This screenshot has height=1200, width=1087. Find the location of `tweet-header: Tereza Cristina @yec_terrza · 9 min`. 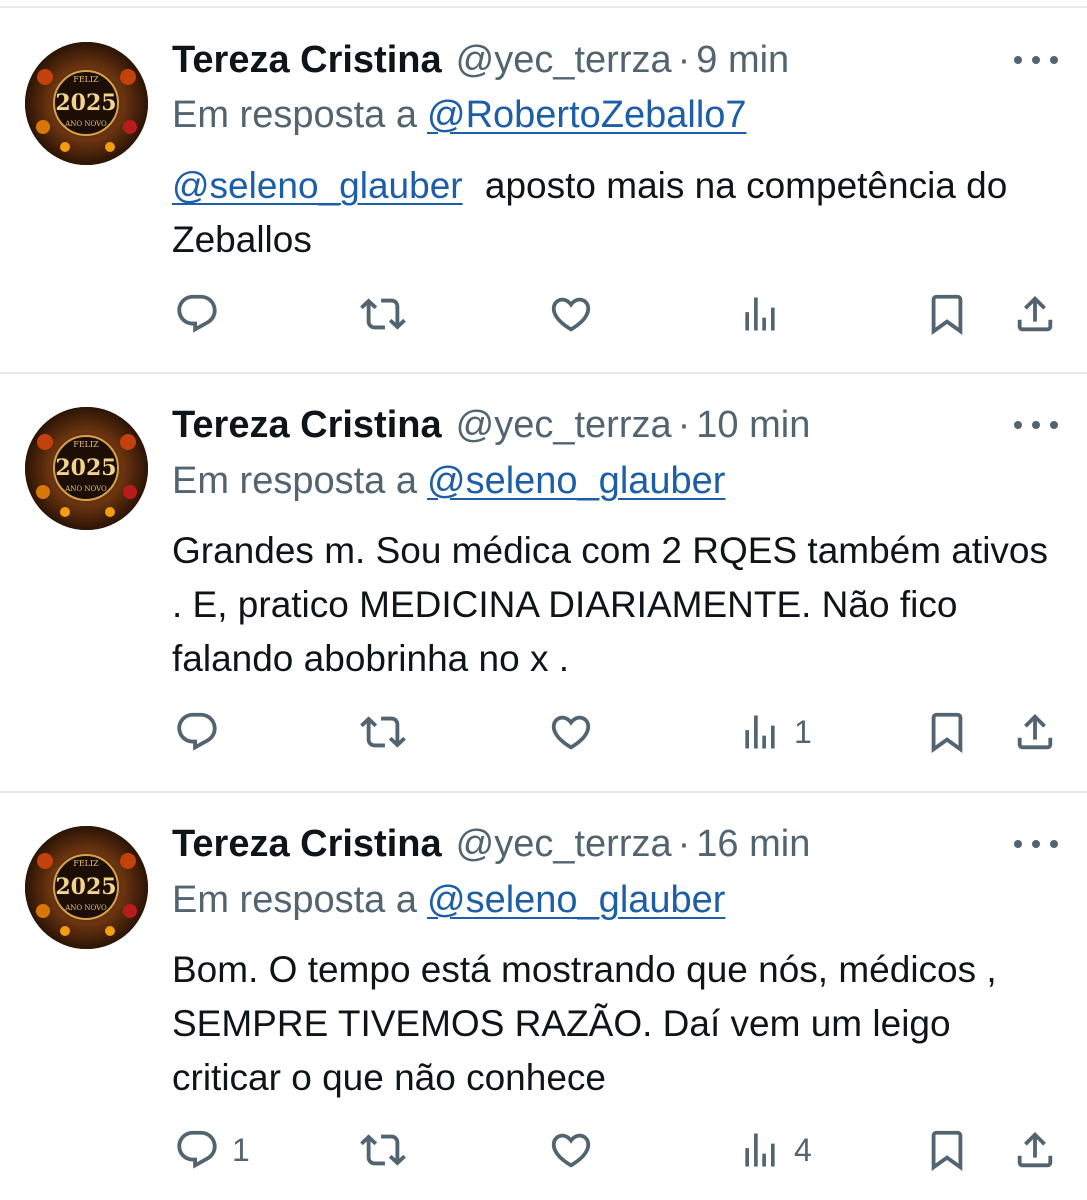

tweet-header: Tereza Cristina @yec_terrza · 9 min is located at coordinates (480, 60).